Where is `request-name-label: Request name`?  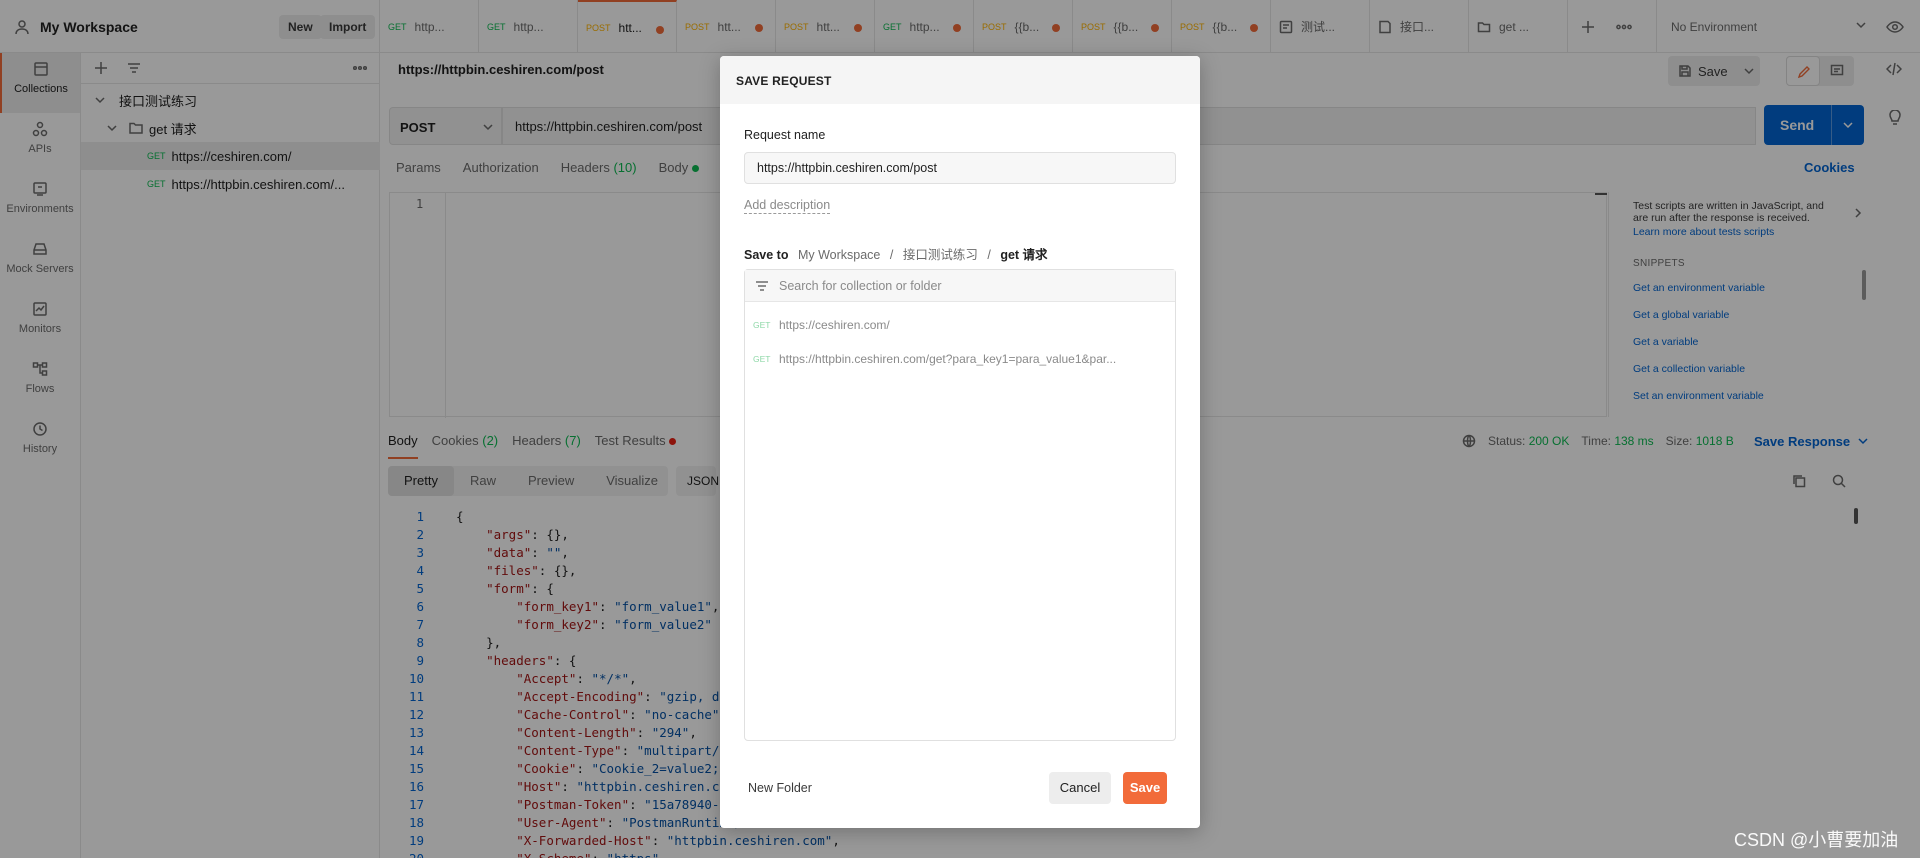
request-name-label: Request name is located at coordinates (785, 135).